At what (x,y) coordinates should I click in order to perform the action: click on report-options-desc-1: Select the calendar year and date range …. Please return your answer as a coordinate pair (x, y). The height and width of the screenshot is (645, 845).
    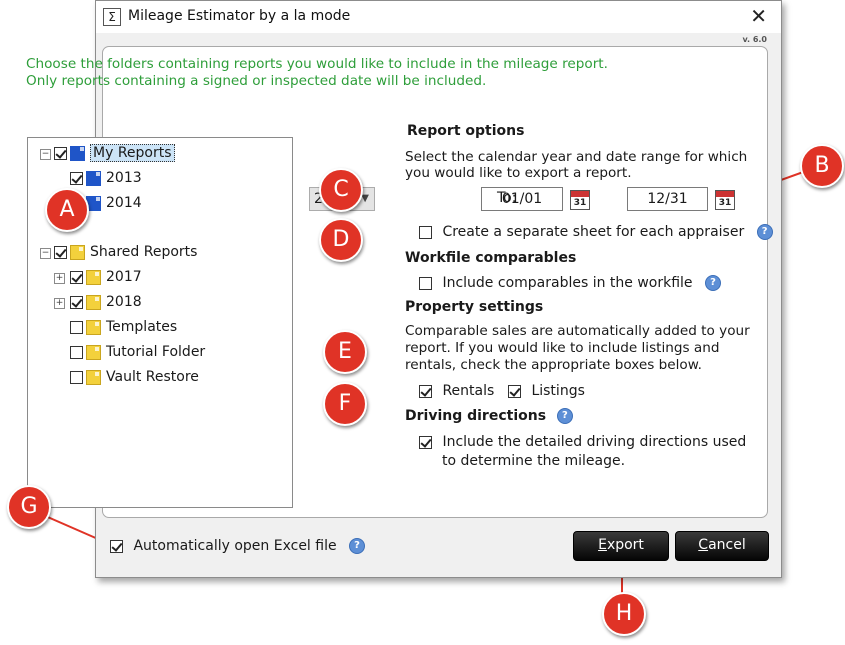
    Looking at the image, I should click on (576, 157).